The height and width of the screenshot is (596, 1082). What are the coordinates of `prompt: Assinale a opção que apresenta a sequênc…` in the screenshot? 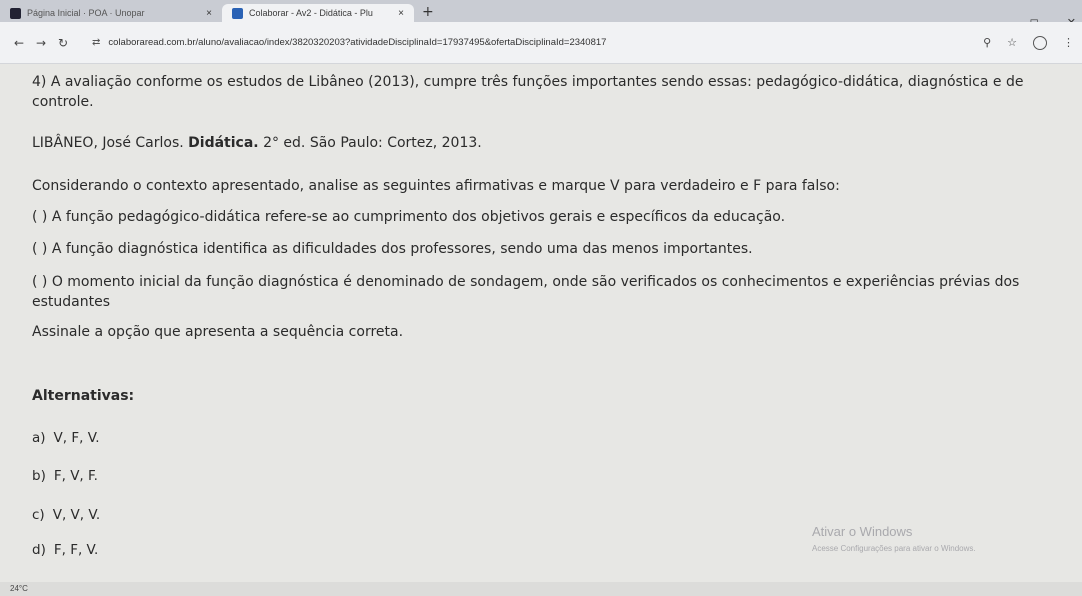 It's located at (218, 332).